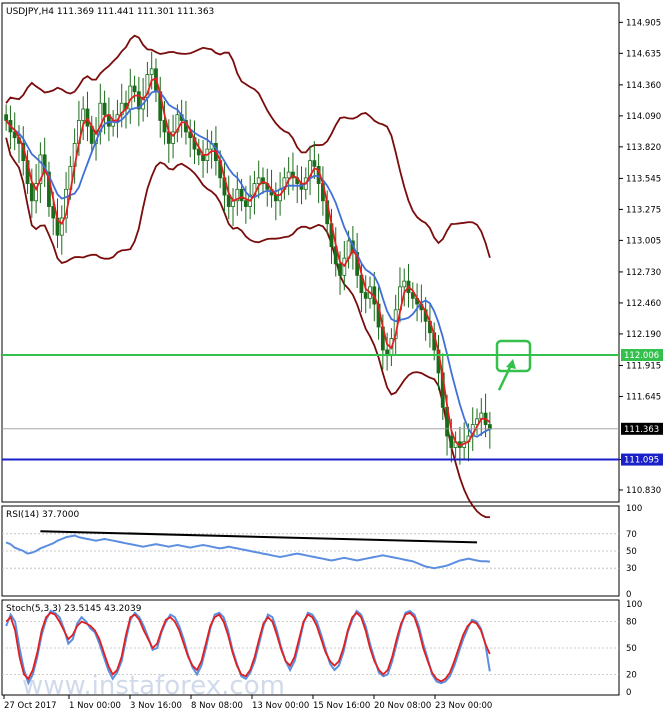 The image size is (665, 720). I want to click on rsi-y-tick-label: 50, so click(631, 552).